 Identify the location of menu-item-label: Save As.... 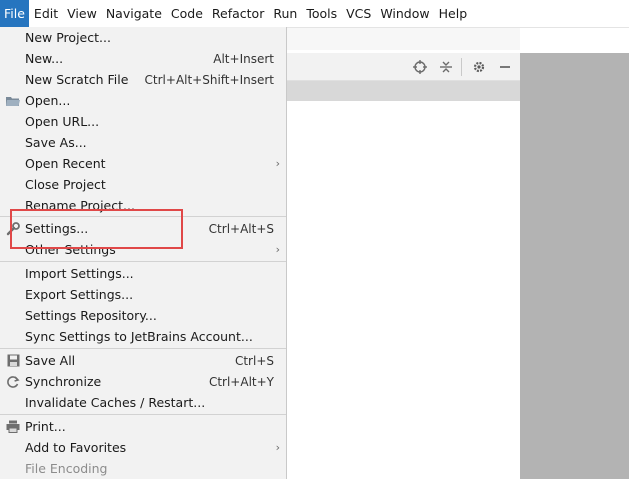
(56, 142).